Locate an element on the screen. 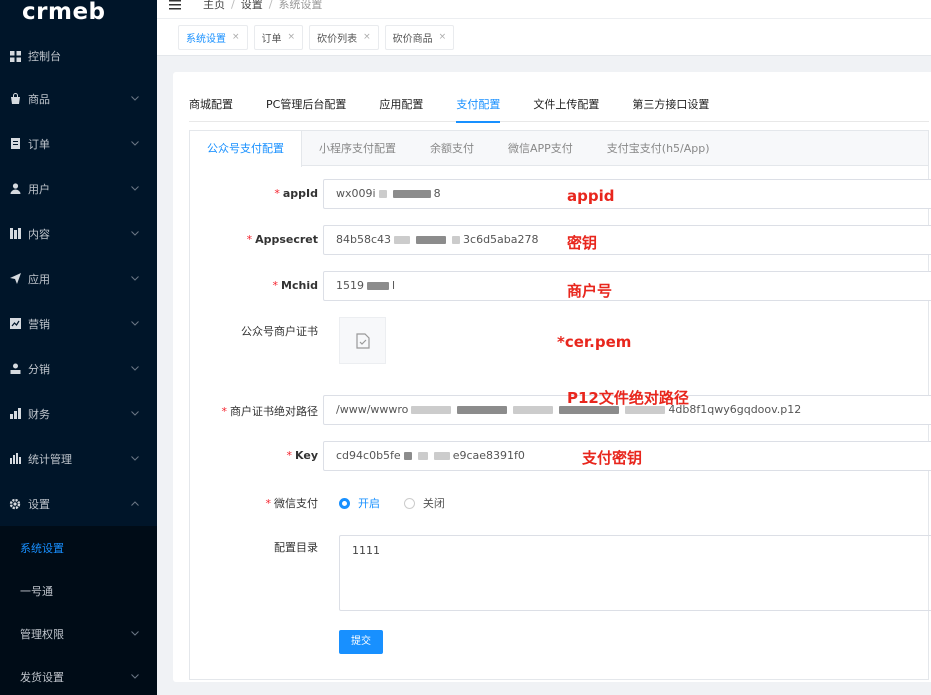 This screenshot has height=695, width=931. file-check-icon is located at coordinates (362, 340).